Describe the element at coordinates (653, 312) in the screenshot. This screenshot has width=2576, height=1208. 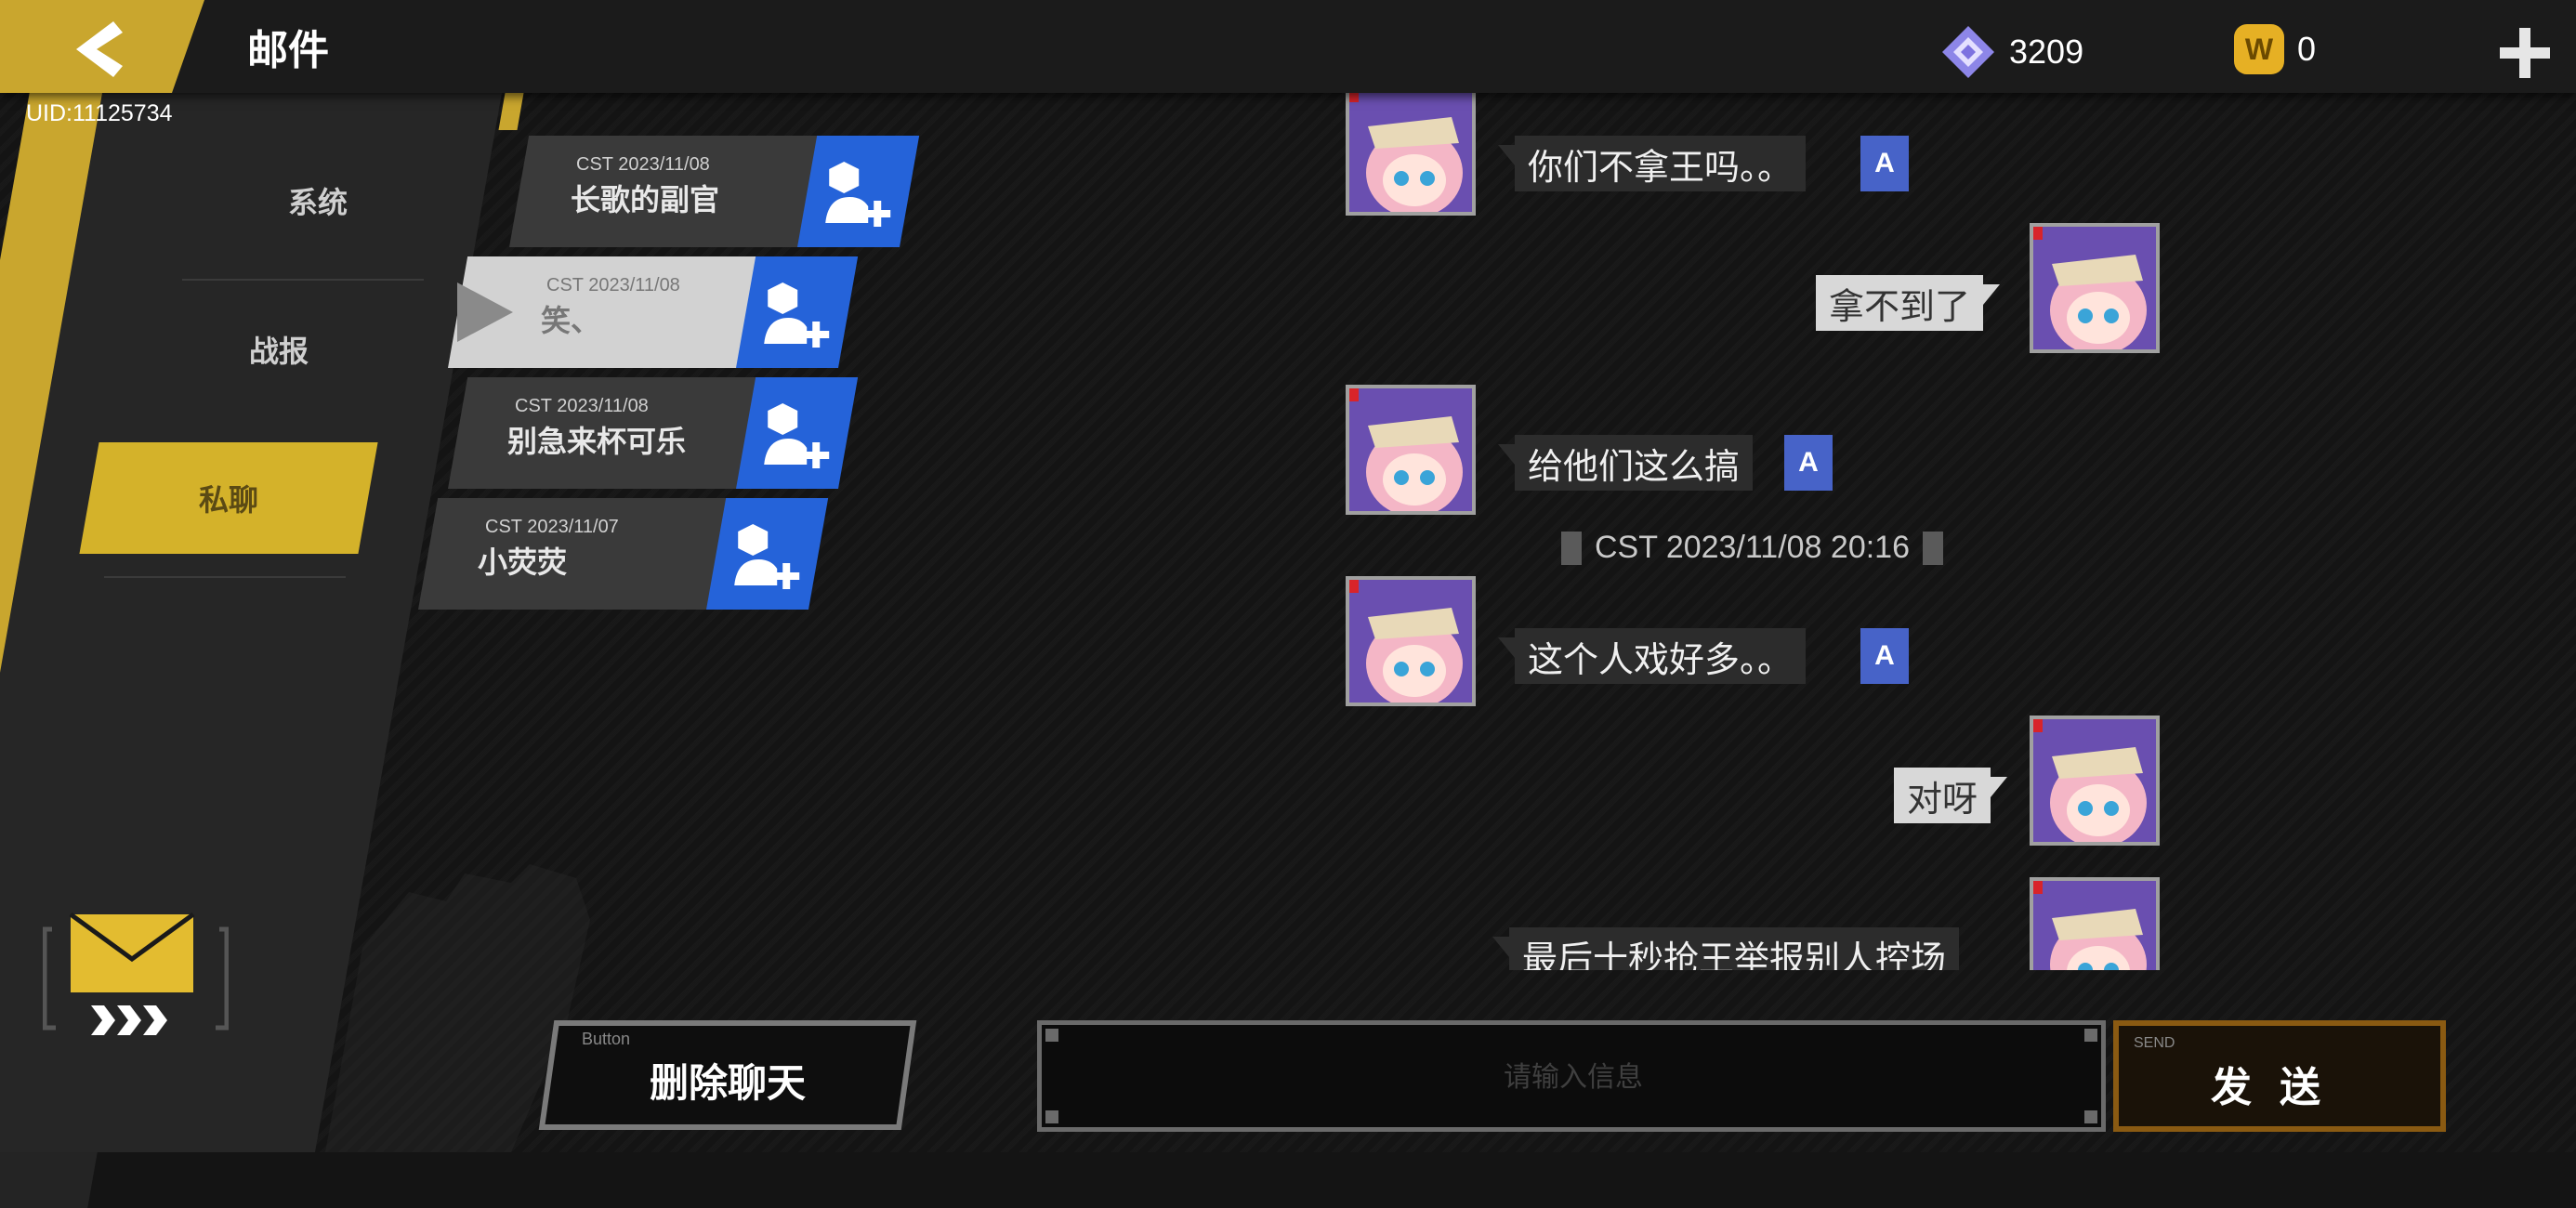
I see `contact-item: CST 2023/11/08 笑、` at that location.